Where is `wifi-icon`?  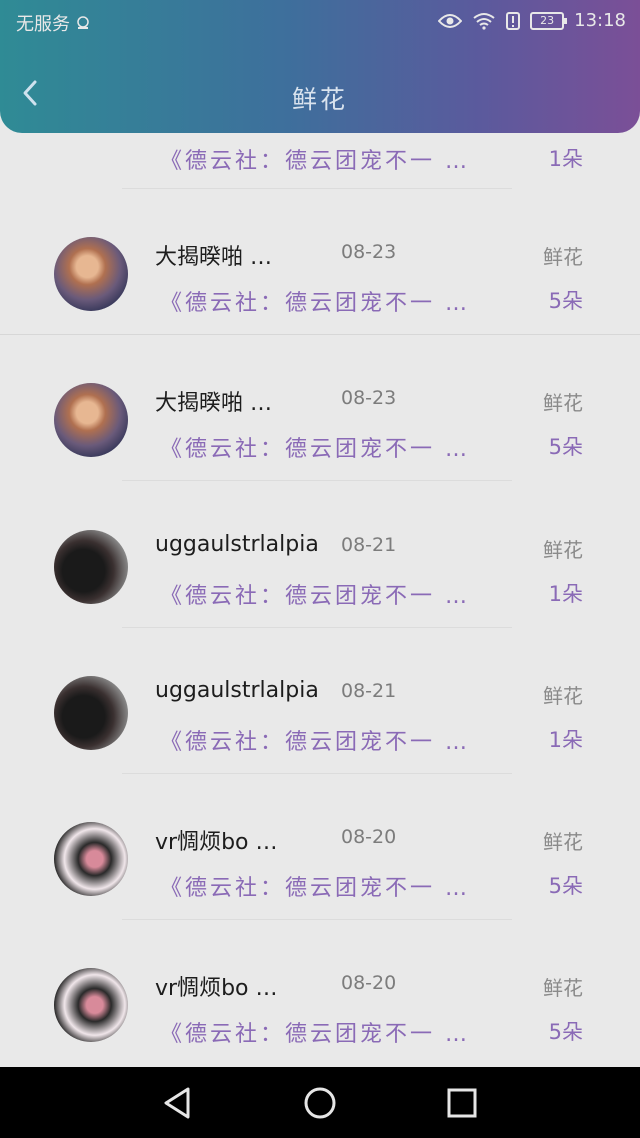
wifi-icon is located at coordinates (484, 21).